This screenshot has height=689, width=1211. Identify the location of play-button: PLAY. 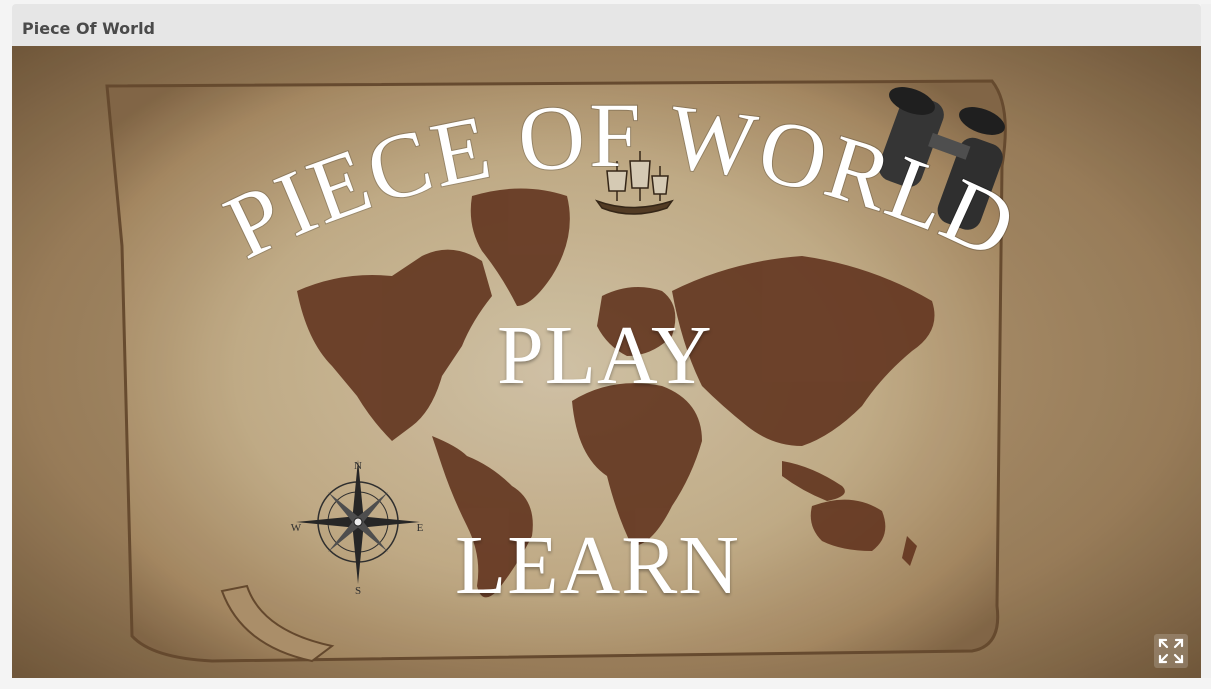
(605, 356).